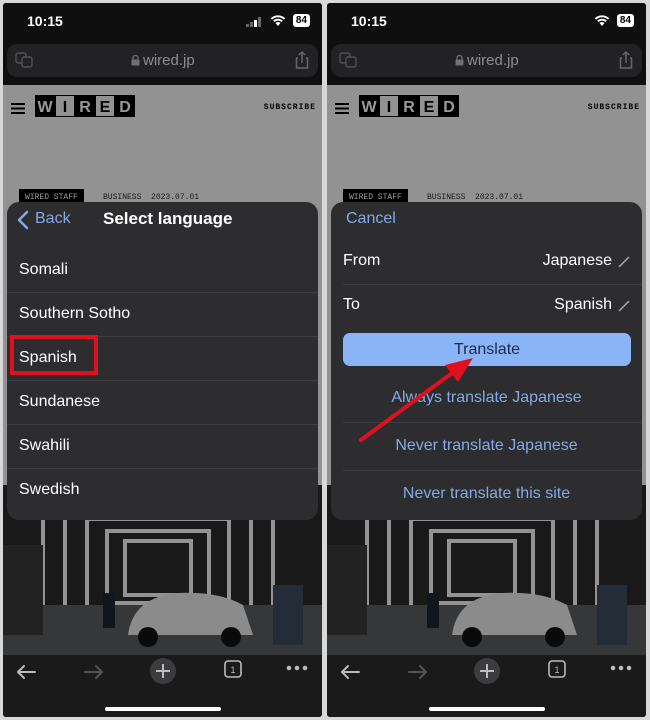 The width and height of the screenshot is (650, 720). I want to click on sheet-title: Select language, so click(168, 218).